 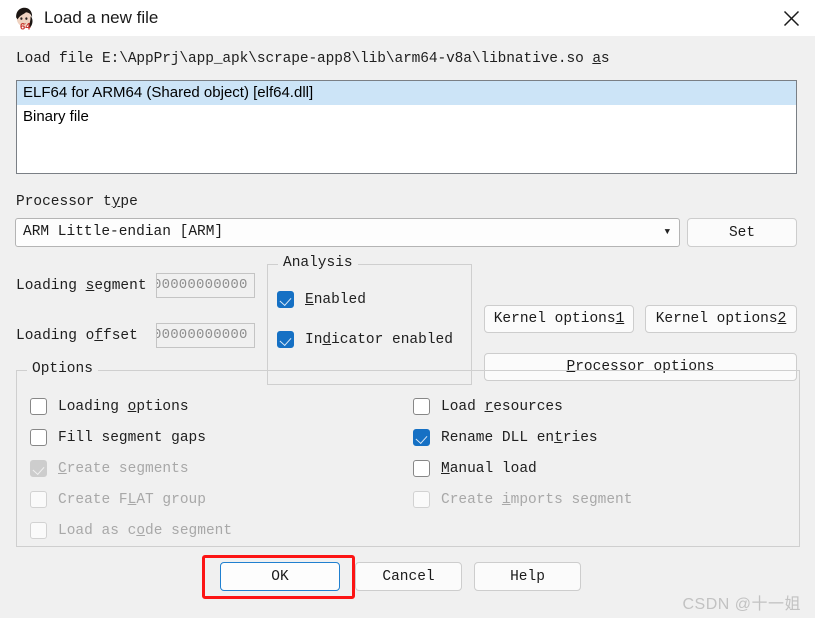 I want to click on checkbox-indicator-enabled: Indicator enabled, so click(x=365, y=339).